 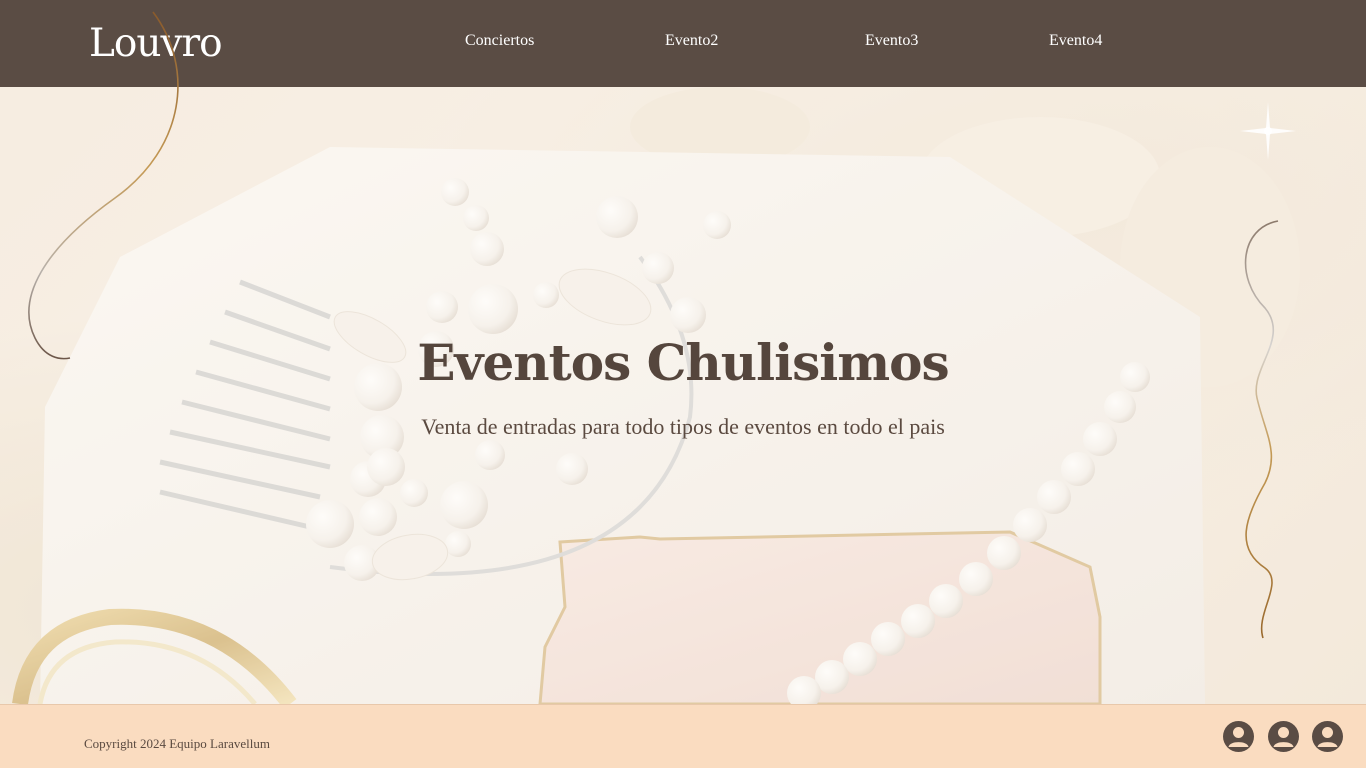 I want to click on site-logo: Louvro, so click(x=156, y=44).